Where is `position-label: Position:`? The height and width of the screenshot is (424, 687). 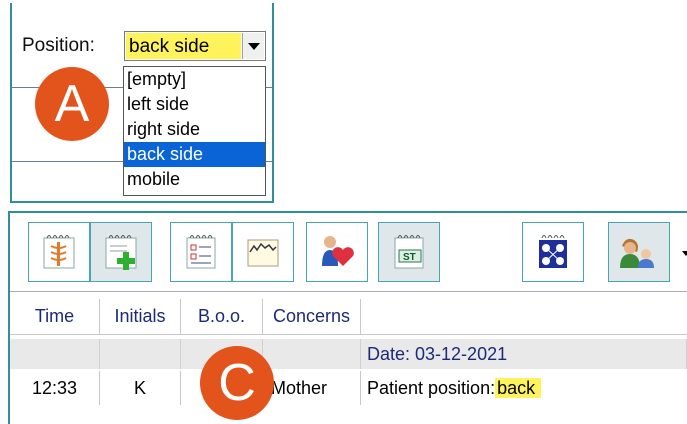 position-label: Position: is located at coordinates (58, 45).